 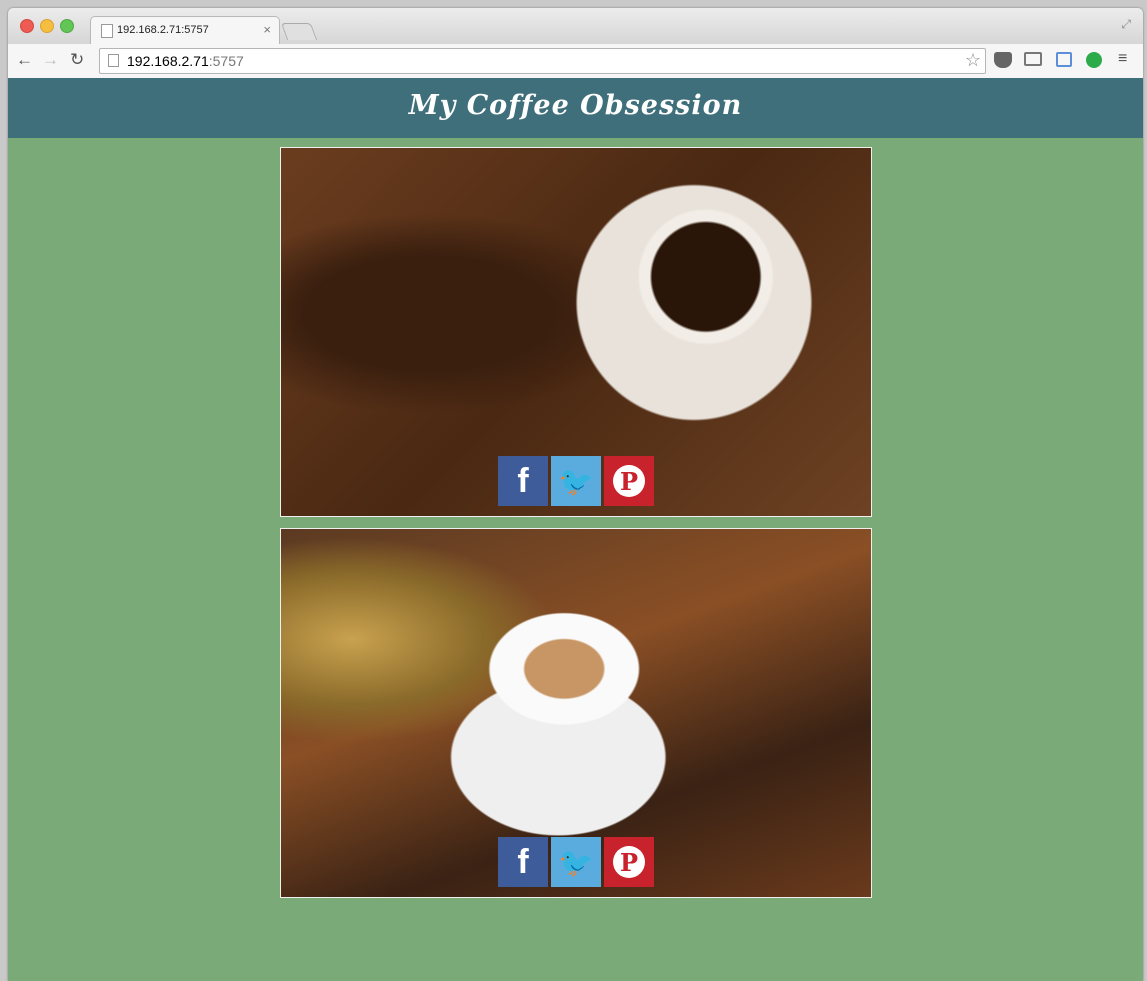 I want to click on zoom-window-button, so click(x=67, y=26).